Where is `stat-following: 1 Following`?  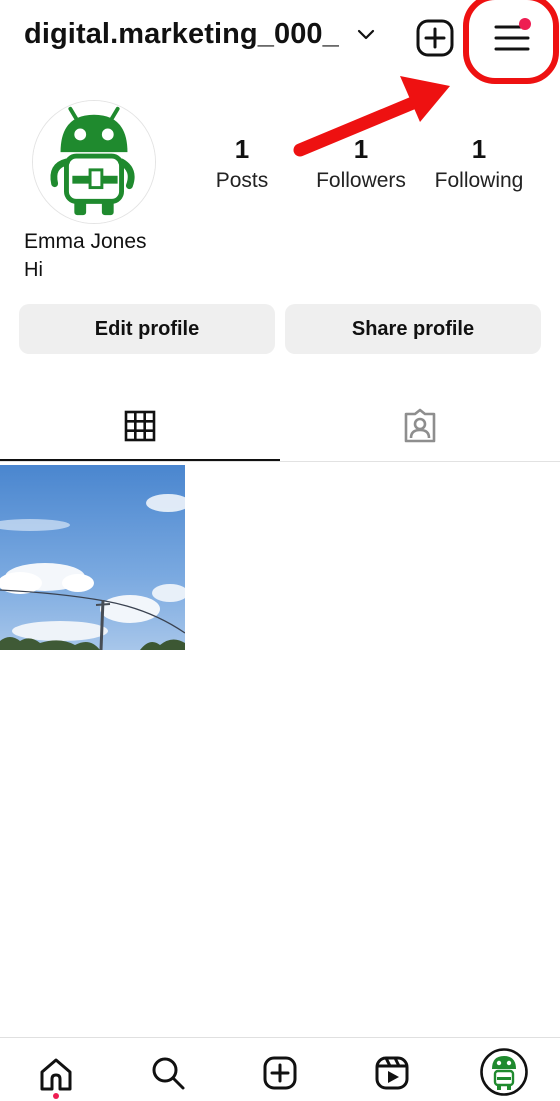
stat-following: 1 Following is located at coordinates (479, 164).